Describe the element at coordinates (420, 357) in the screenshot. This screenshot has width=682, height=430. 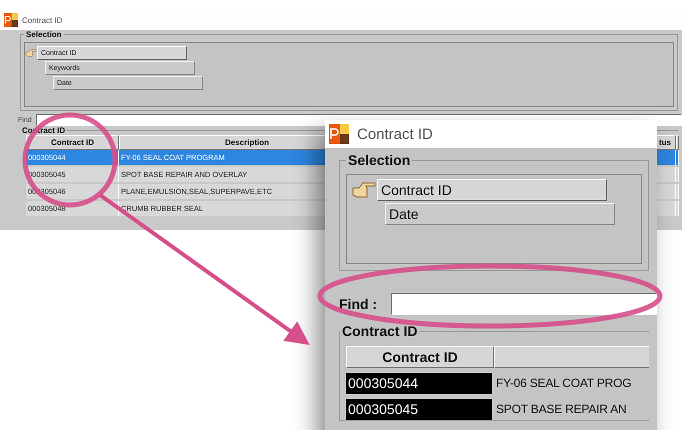
I see `column-header: Contract ID` at that location.